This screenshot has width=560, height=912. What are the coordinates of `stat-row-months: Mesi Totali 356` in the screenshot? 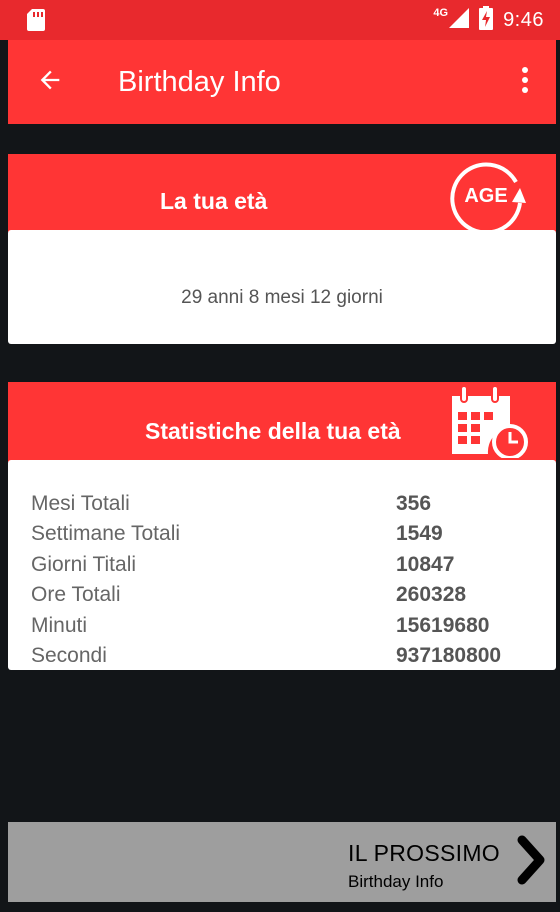 It's located at (281, 507).